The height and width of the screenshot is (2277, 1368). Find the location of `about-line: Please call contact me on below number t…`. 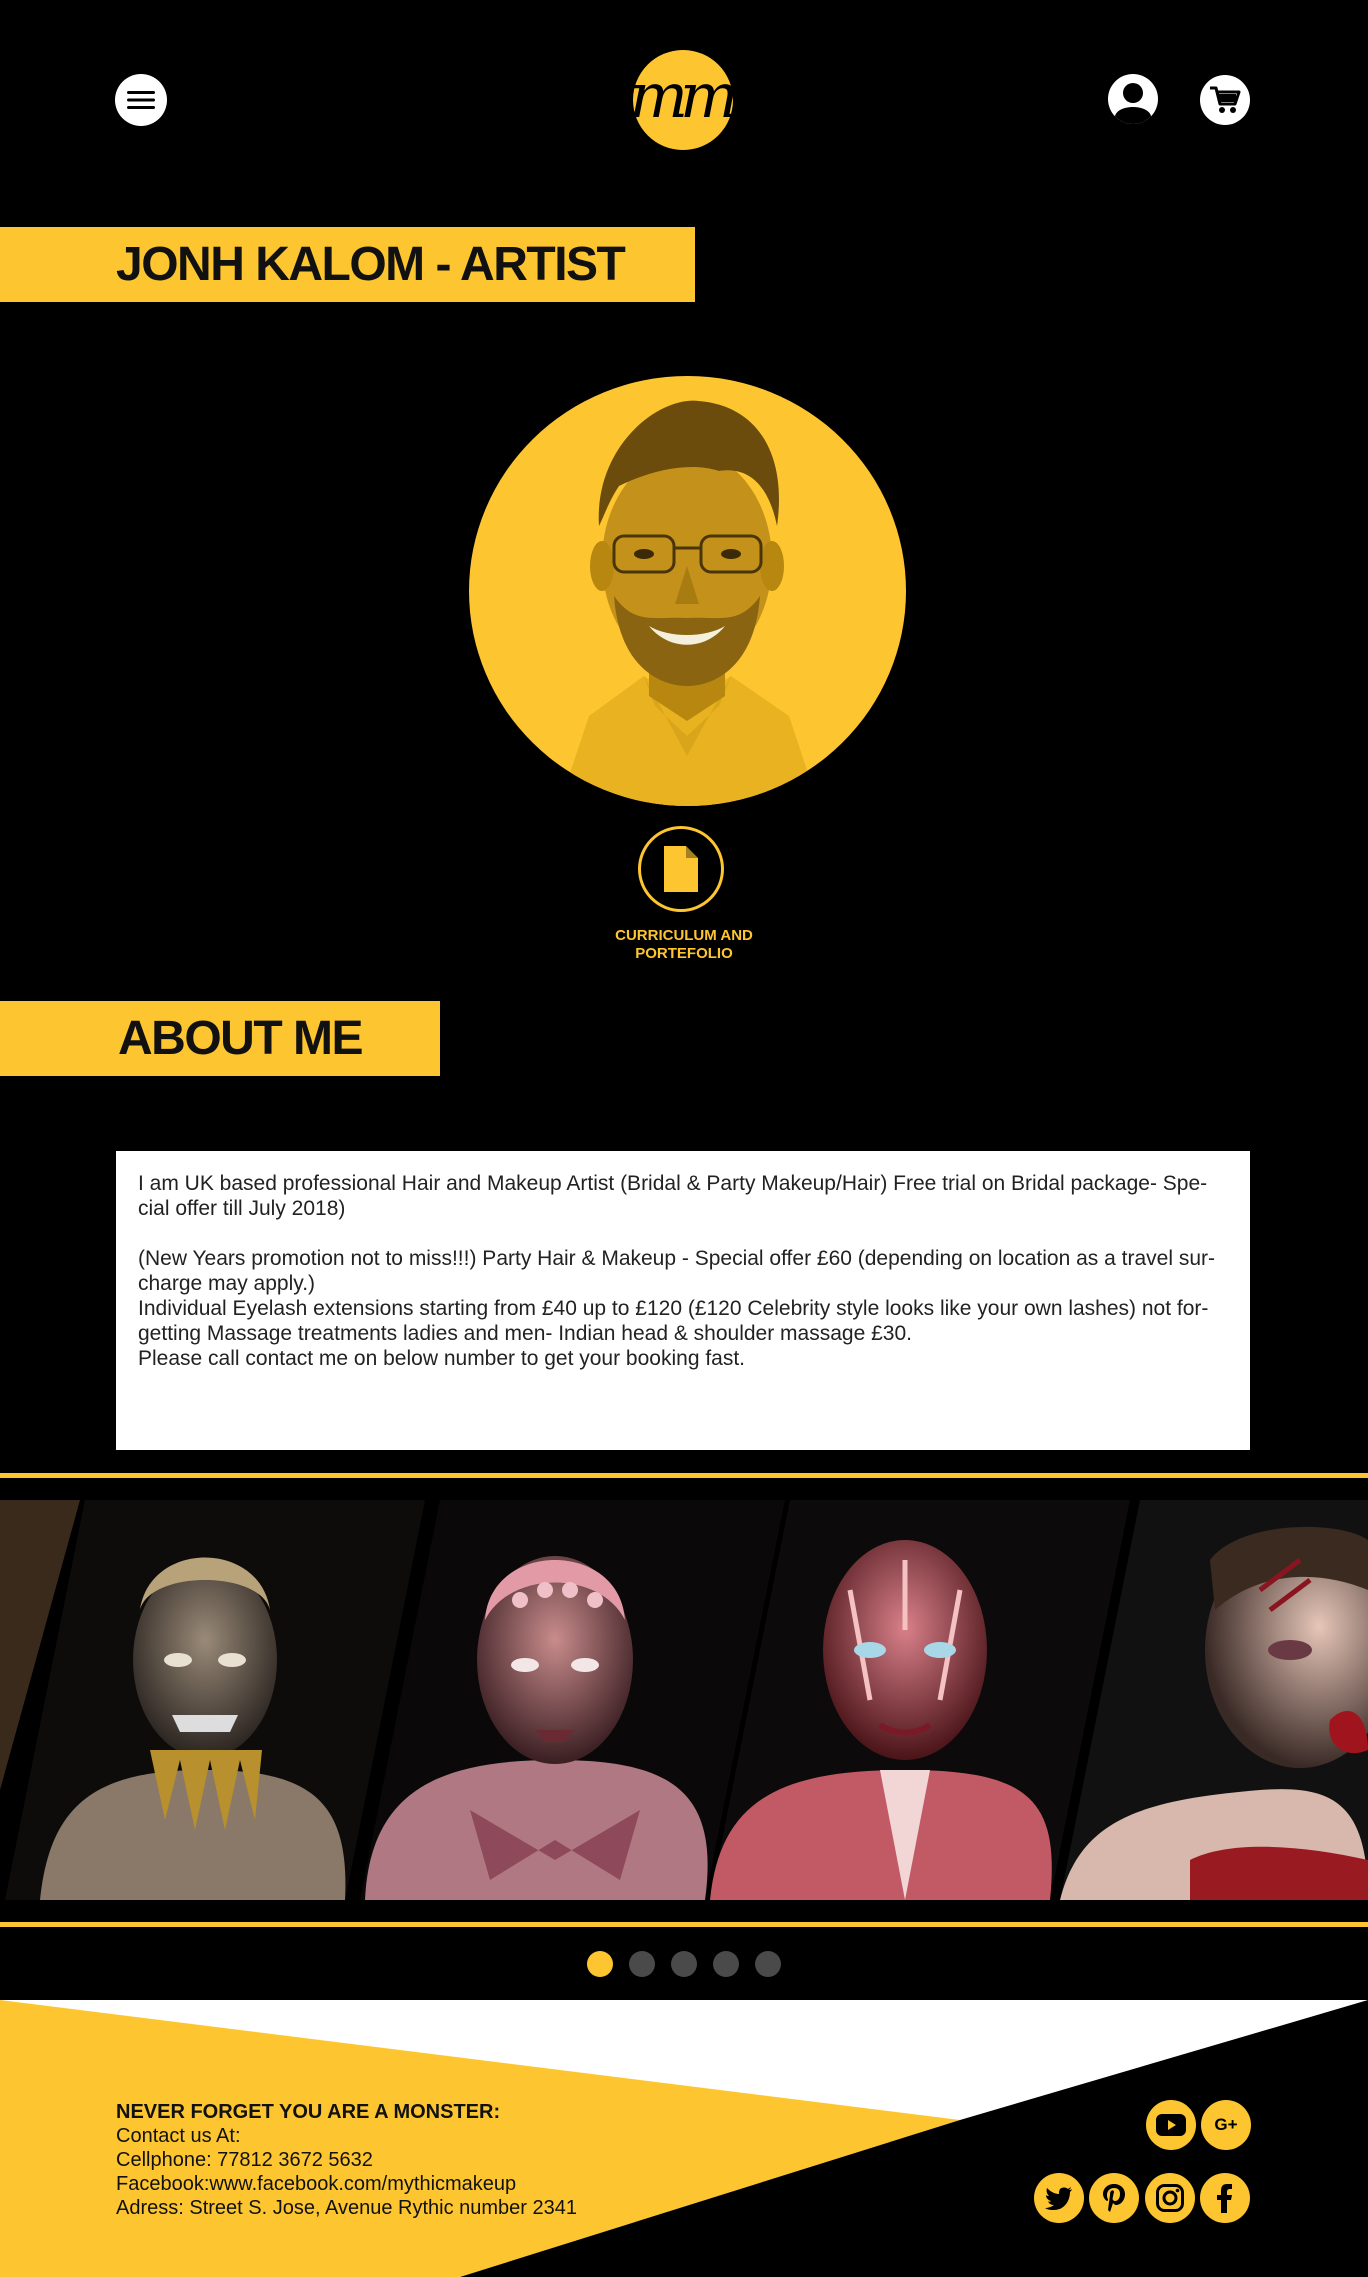

about-line: Please call contact me on below number t… is located at coordinates (442, 1358).